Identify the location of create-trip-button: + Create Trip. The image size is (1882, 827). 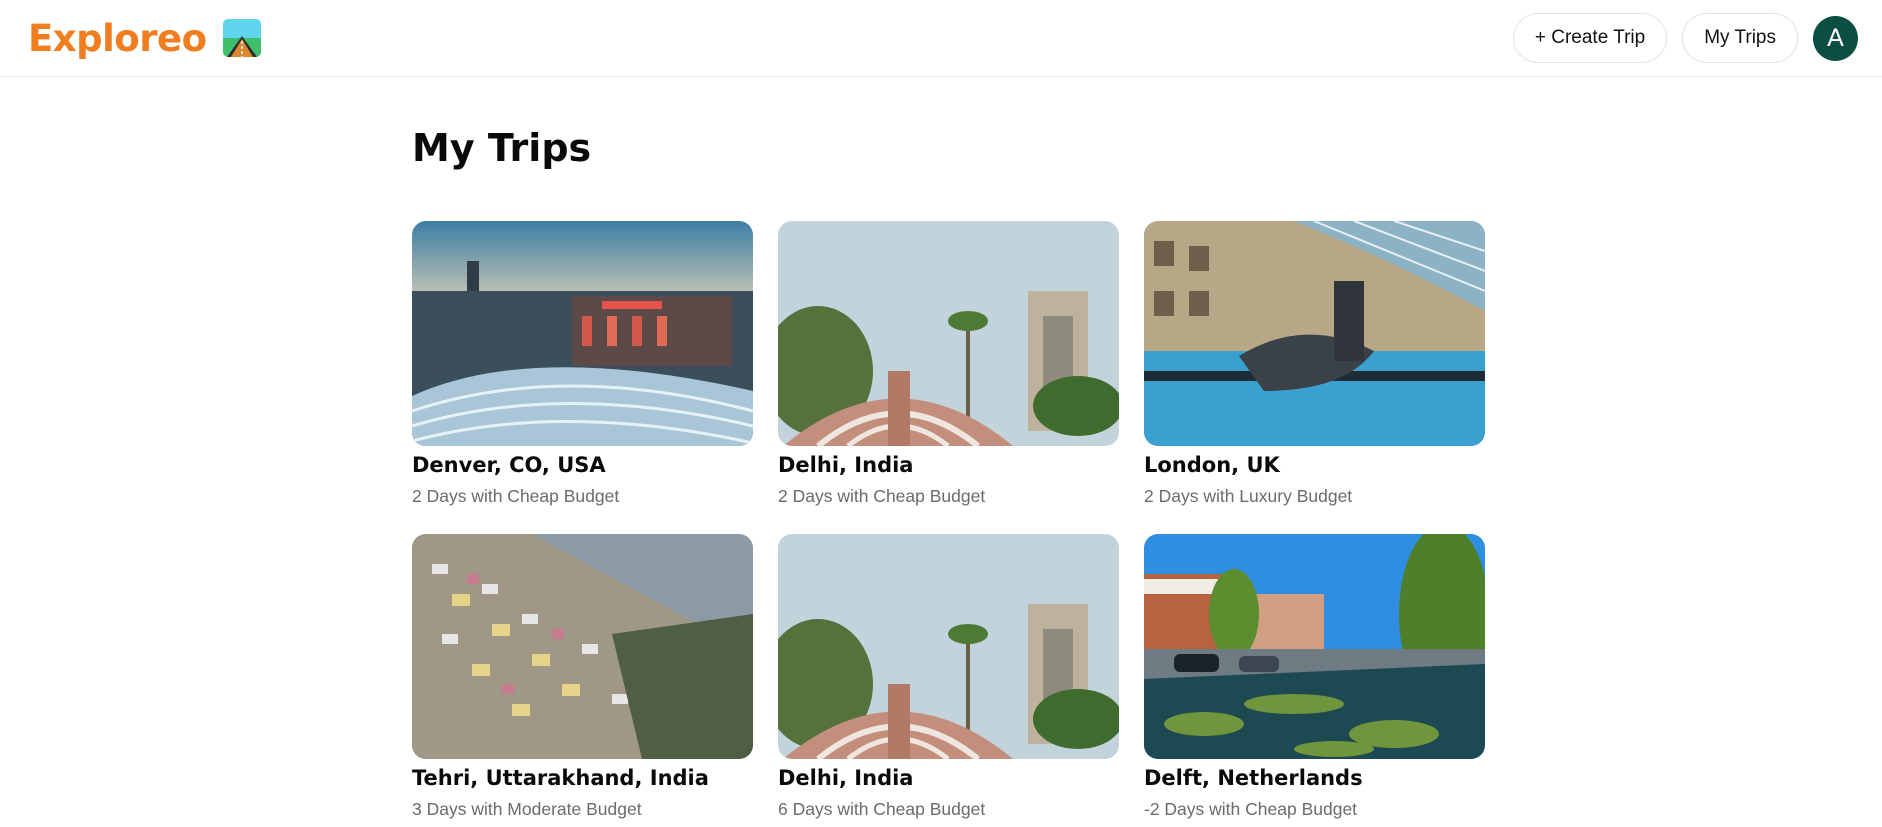
(1590, 38).